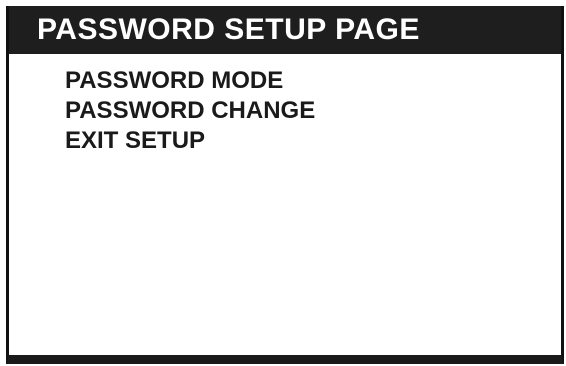  Describe the element at coordinates (190, 141) in the screenshot. I see `menu-item-exit-setup: EXIT SETUP` at that location.